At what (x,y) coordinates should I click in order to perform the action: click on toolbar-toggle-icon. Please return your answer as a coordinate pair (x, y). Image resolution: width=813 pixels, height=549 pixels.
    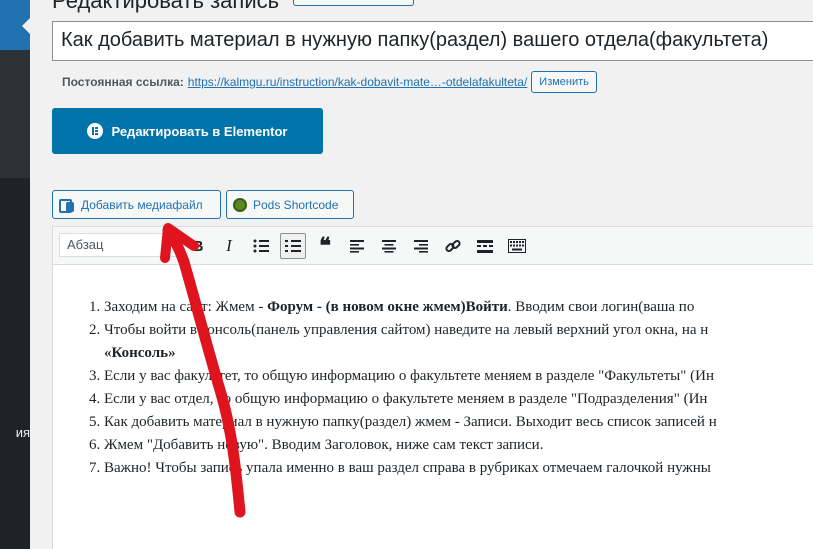
    Looking at the image, I should click on (517, 246).